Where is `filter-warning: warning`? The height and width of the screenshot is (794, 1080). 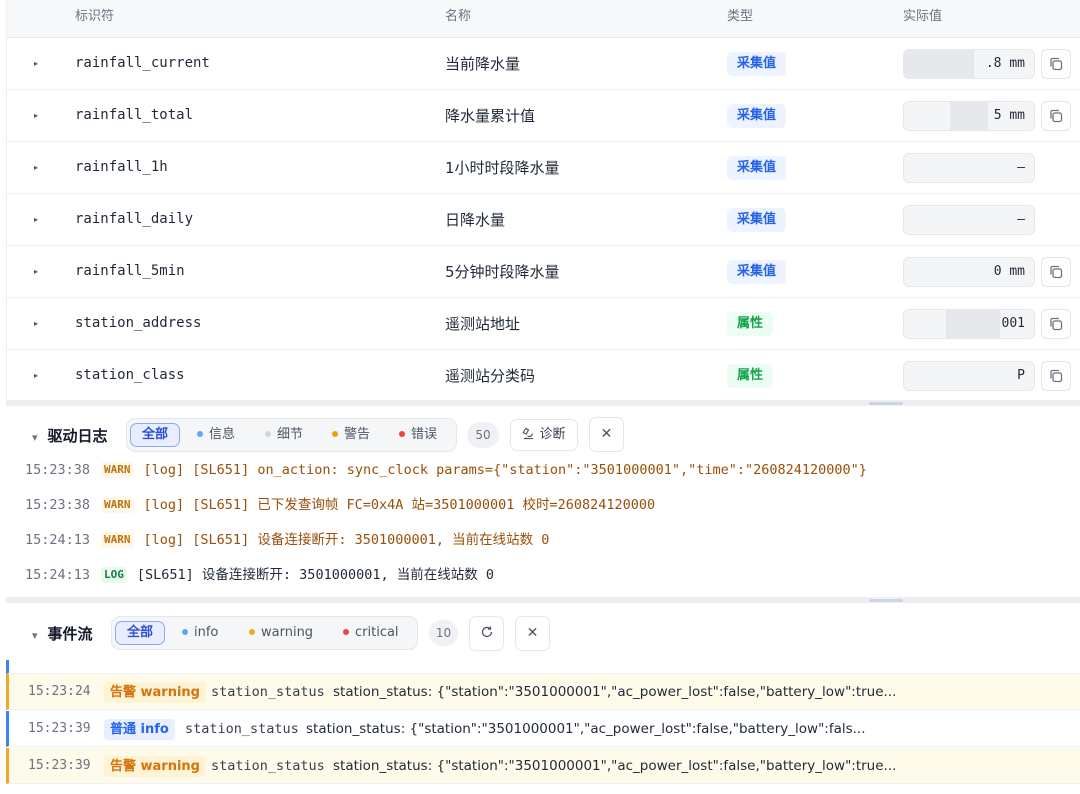 filter-warning: warning is located at coordinates (281, 633).